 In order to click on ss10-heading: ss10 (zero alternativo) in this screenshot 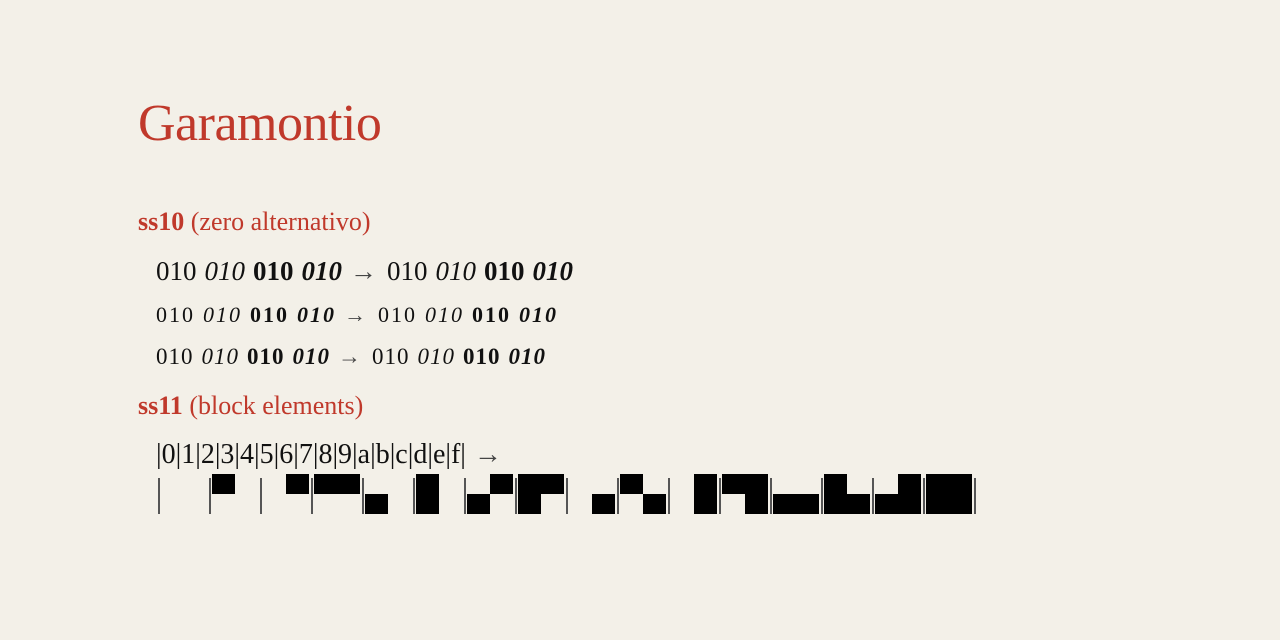, I will do `click(254, 222)`.